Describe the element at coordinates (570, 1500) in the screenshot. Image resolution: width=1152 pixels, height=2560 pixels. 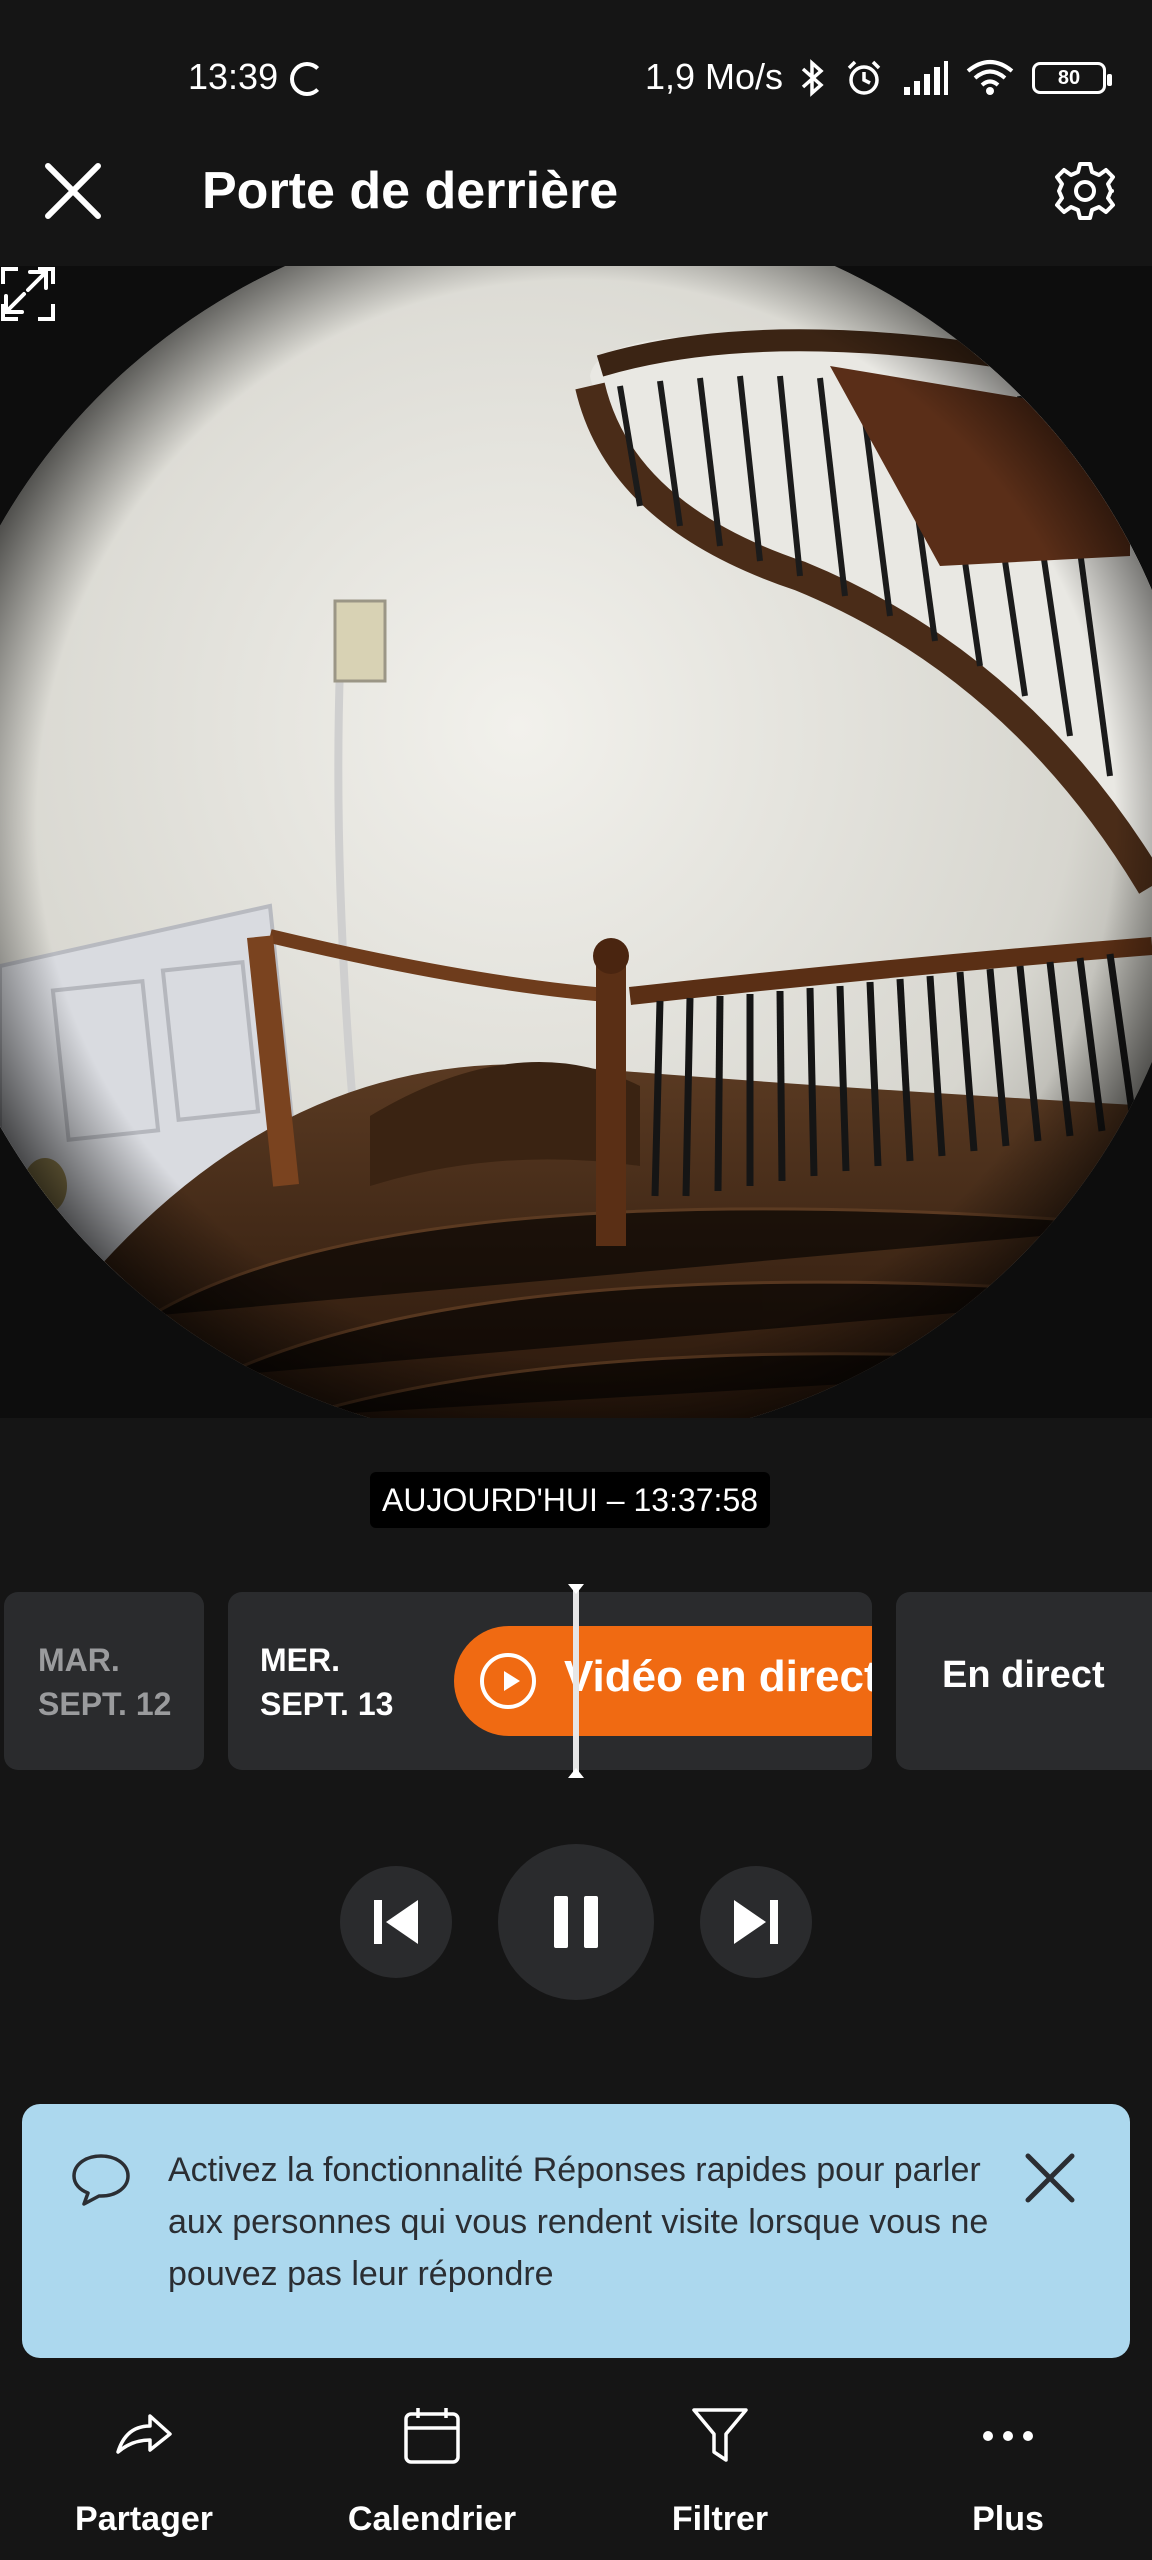
I see `recording-timestamp: AUJOURD'HUI – 13:37:58` at that location.